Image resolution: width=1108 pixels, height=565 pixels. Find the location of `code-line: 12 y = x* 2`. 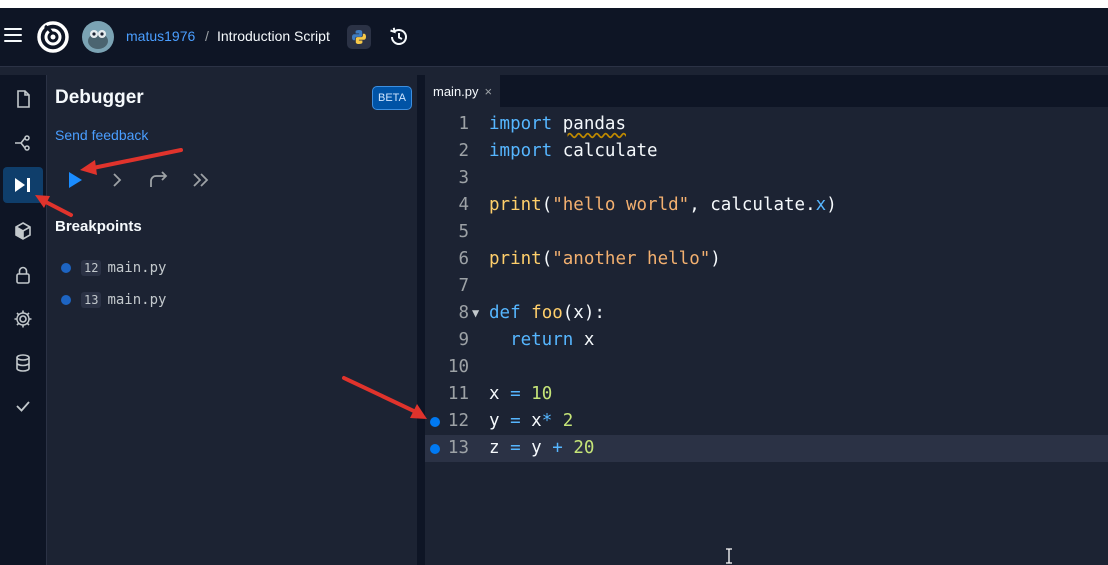

code-line: 12 y = x* 2 is located at coordinates (766, 421).